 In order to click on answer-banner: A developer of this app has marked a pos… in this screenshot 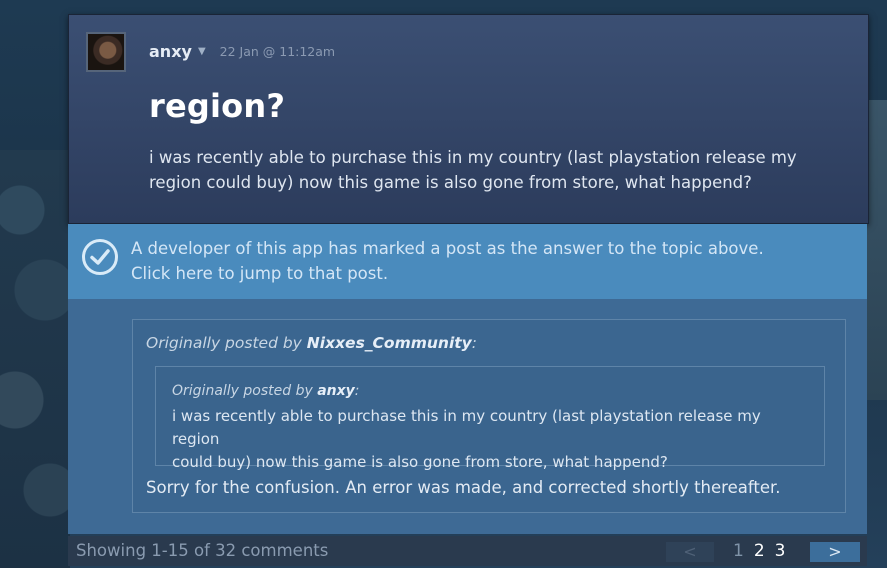, I will do `click(467, 261)`.